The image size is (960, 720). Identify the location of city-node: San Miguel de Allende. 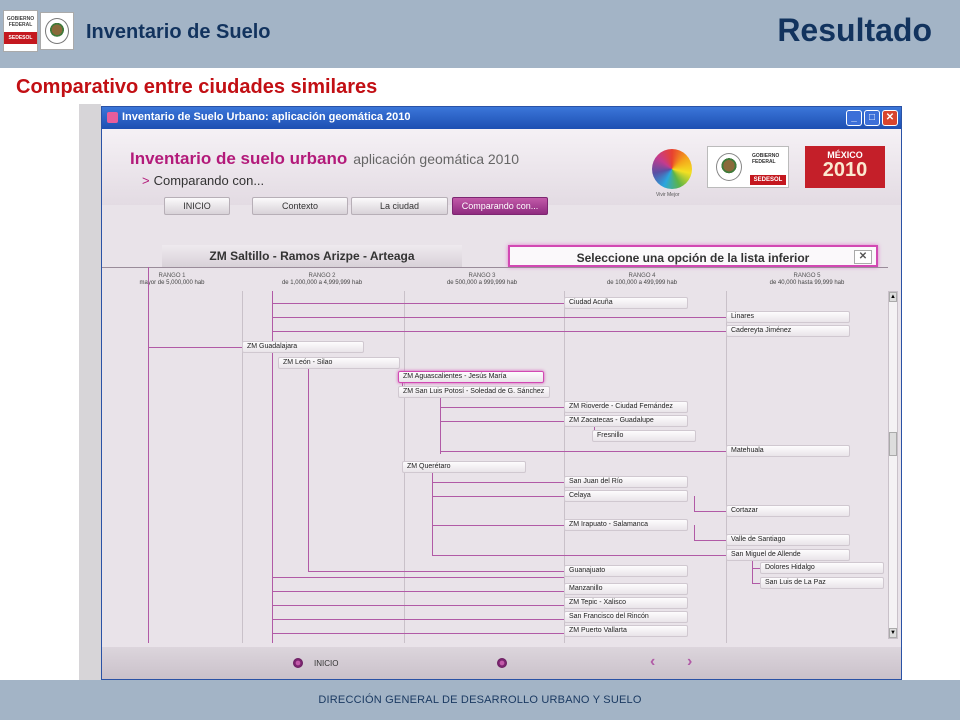
(788, 555).